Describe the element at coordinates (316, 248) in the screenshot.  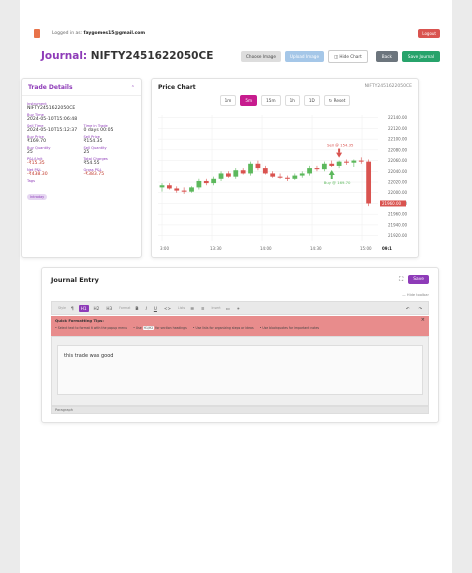
I see `x-tick-label: 14:30` at that location.